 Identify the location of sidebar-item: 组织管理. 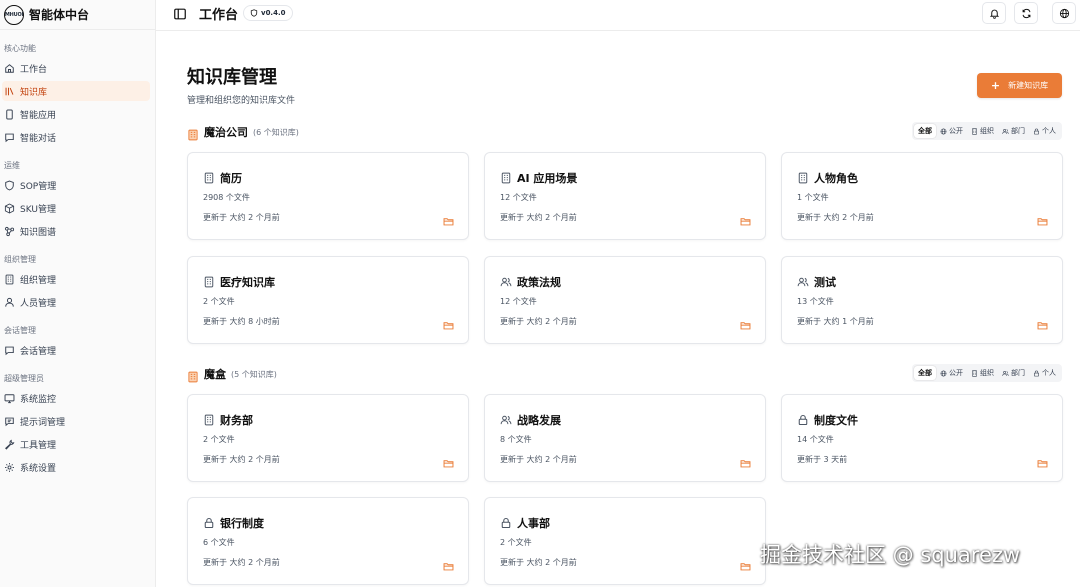
(76, 279).